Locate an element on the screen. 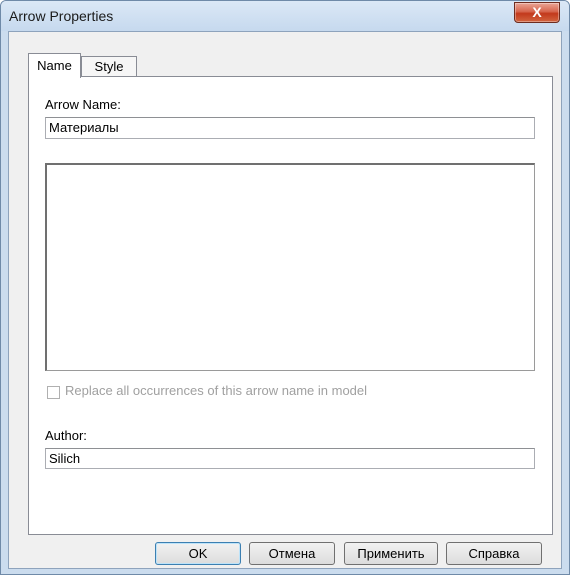  ok-button: OK is located at coordinates (198, 553).